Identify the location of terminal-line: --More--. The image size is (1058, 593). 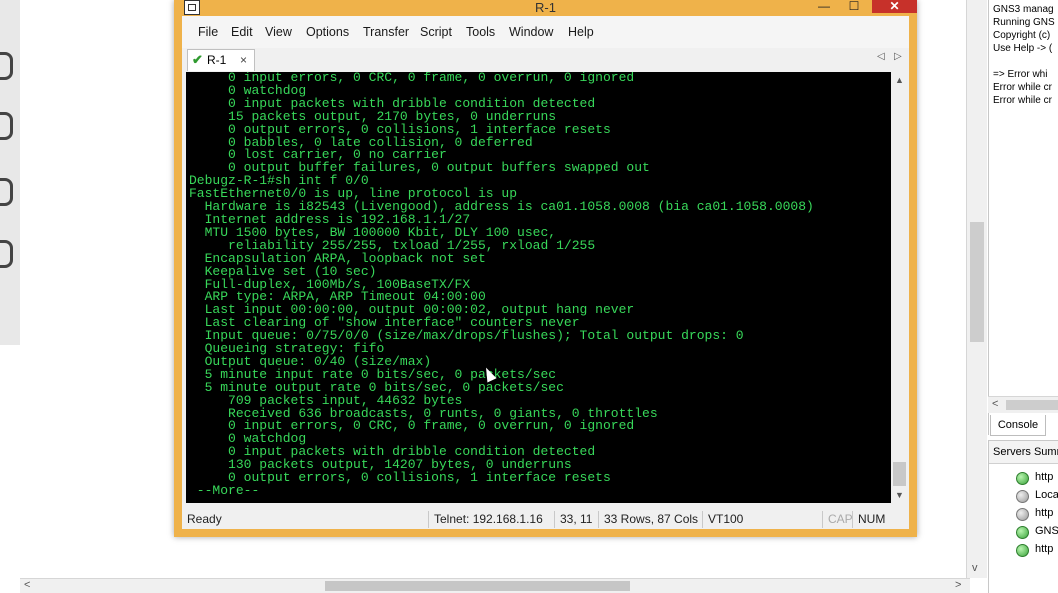
(228, 490).